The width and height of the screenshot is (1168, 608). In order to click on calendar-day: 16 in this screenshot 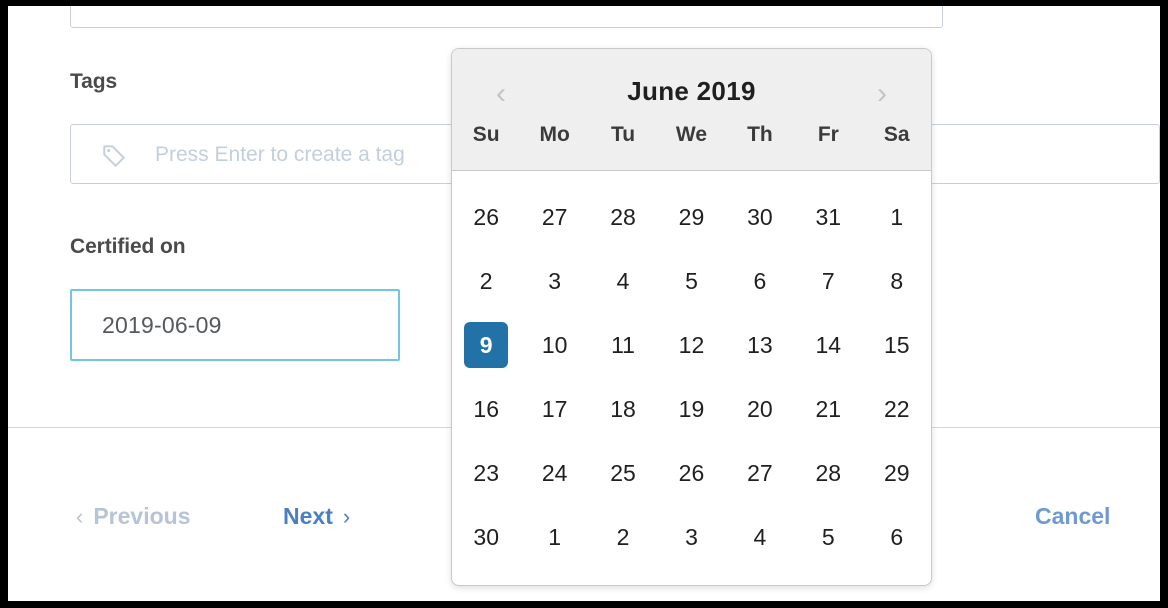, I will do `click(486, 409)`.